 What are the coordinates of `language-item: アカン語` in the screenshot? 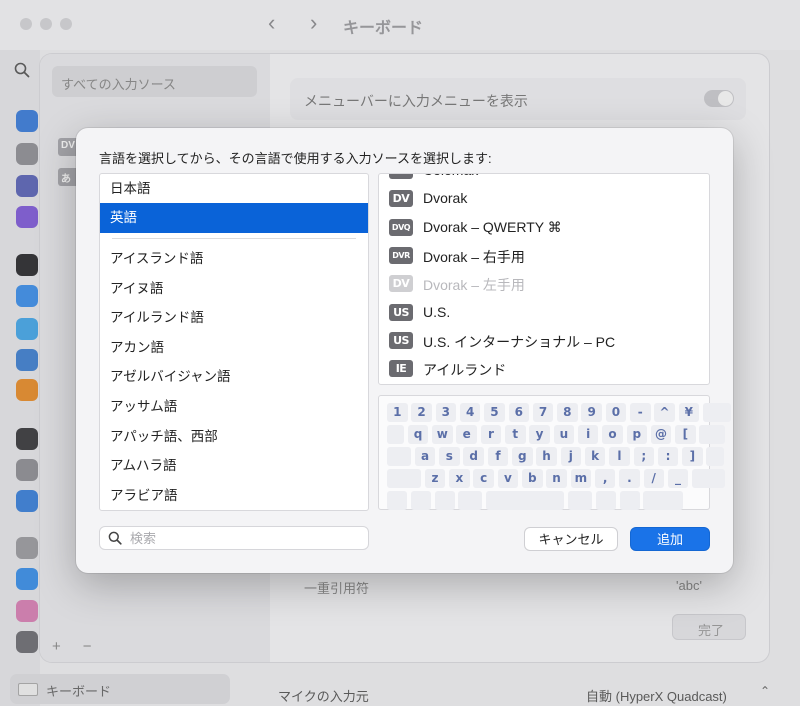 It's located at (234, 348).